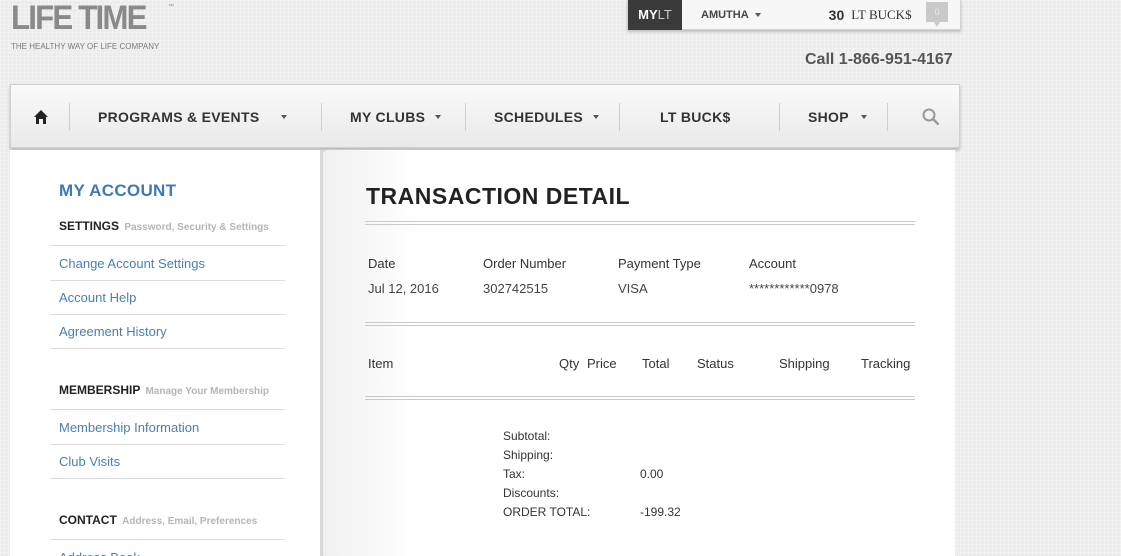 Image resolution: width=1121 pixels, height=556 pixels. What do you see at coordinates (931, 117) in the screenshot?
I see `search-icon` at bounding box center [931, 117].